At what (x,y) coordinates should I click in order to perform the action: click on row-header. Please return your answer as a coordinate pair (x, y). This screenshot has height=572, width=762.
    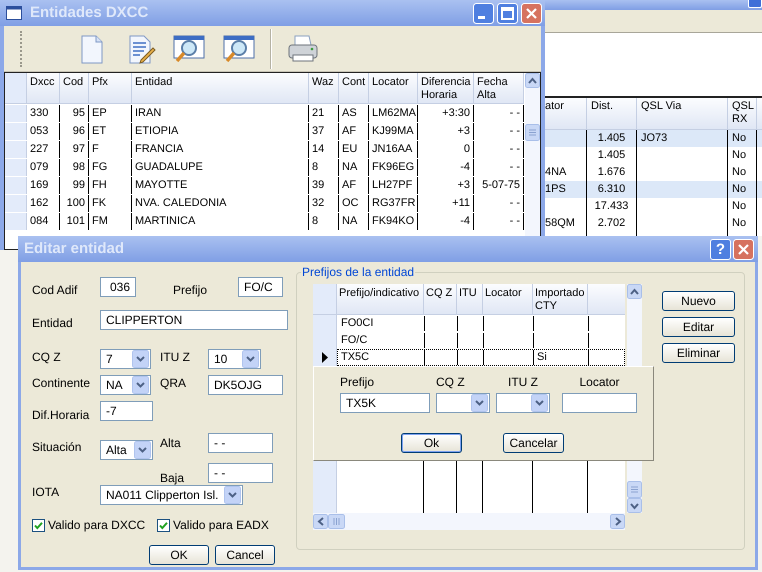
    Looking at the image, I should click on (325, 357).